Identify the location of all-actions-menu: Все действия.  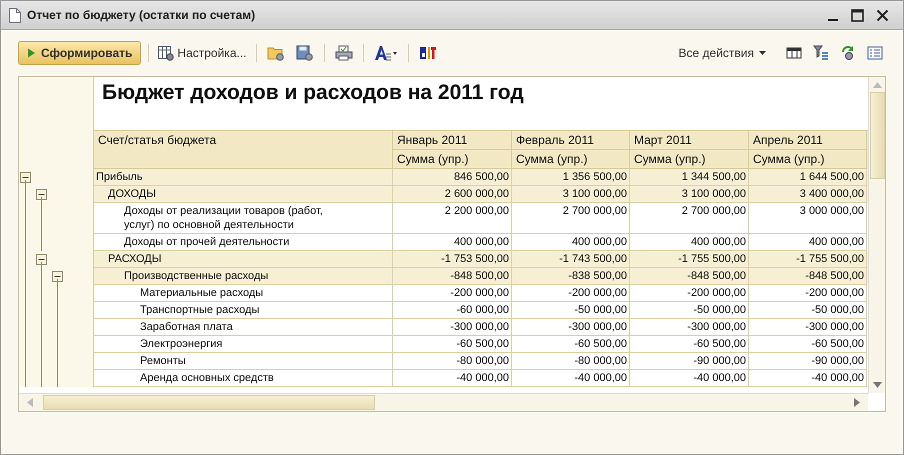
(722, 53).